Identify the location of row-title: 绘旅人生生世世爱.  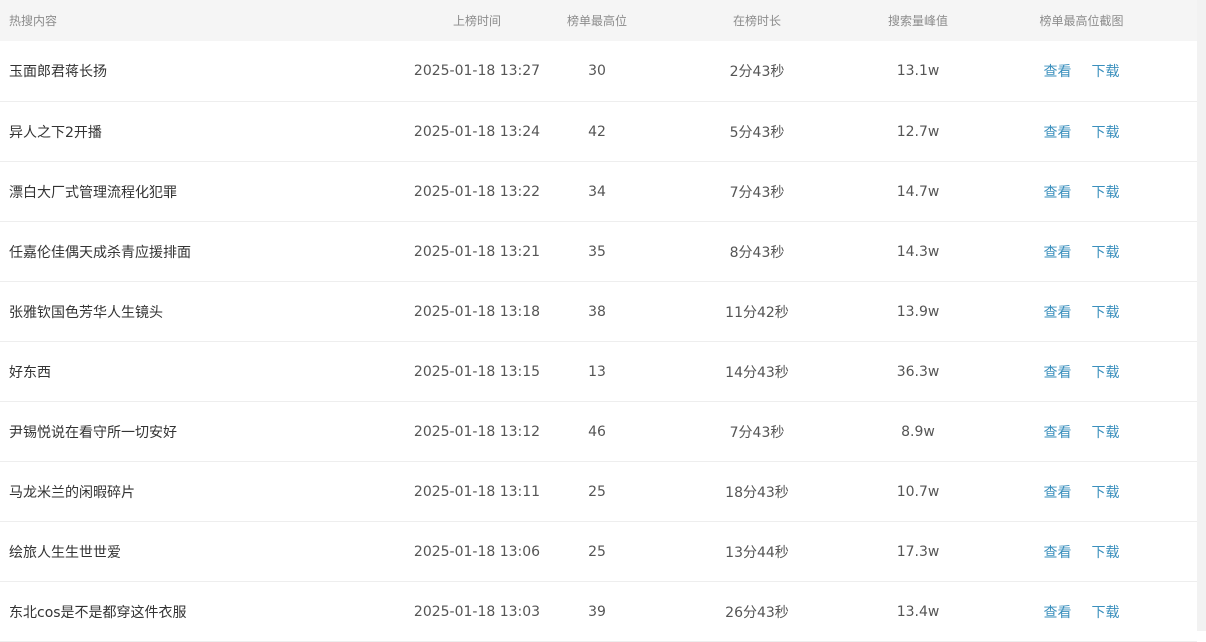
(65, 552).